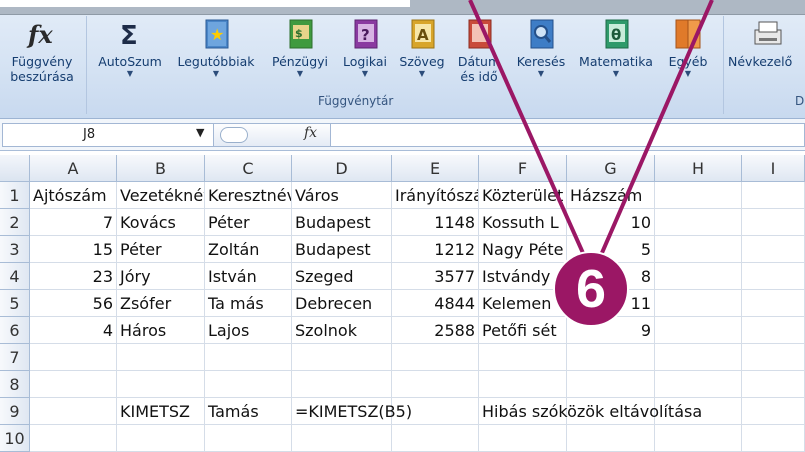 The image size is (805, 452). What do you see at coordinates (15, 168) in the screenshot?
I see `select-all-corner` at bounding box center [15, 168].